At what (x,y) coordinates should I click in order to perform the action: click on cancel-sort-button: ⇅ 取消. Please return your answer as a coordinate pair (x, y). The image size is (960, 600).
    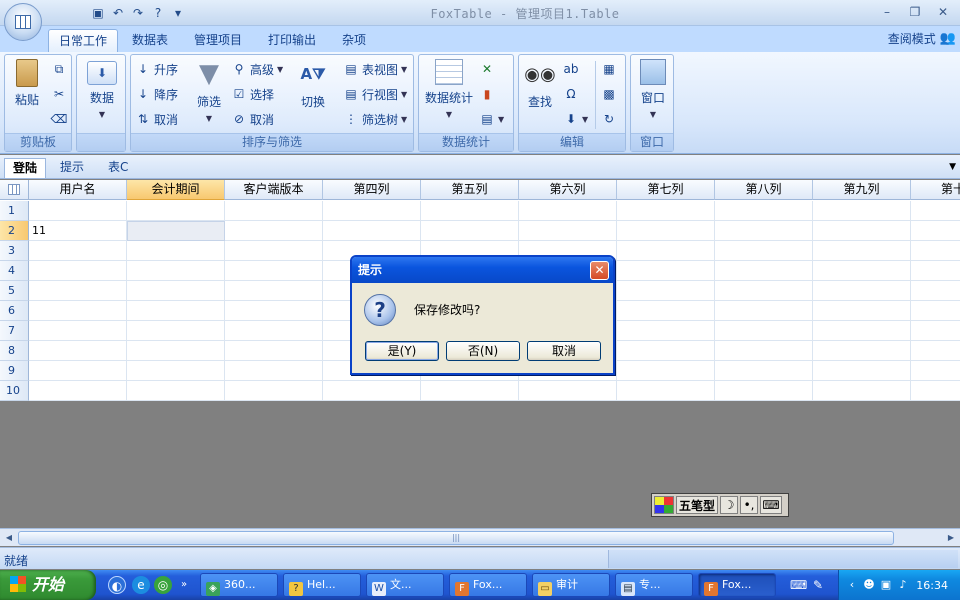
    Looking at the image, I should click on (156, 119).